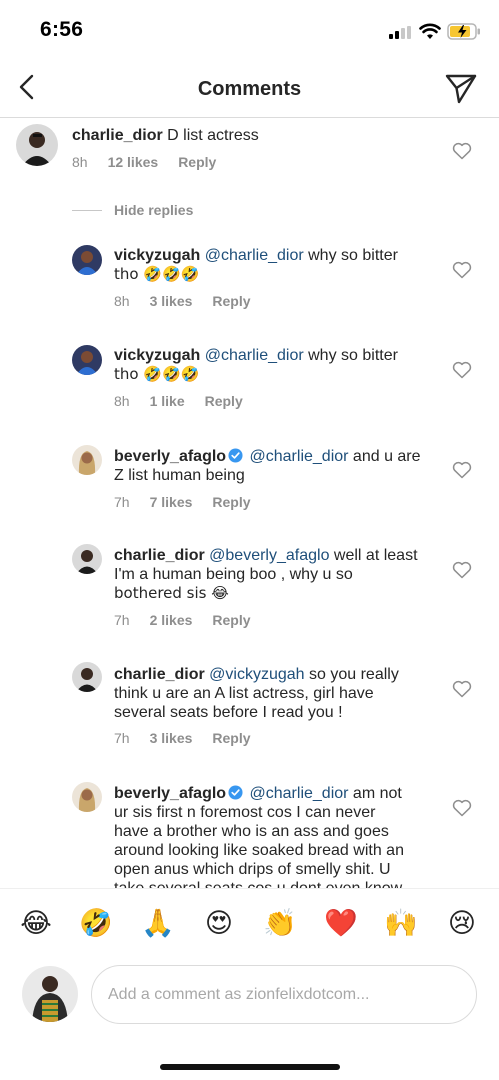  I want to click on wifi-icon, so click(430, 31).